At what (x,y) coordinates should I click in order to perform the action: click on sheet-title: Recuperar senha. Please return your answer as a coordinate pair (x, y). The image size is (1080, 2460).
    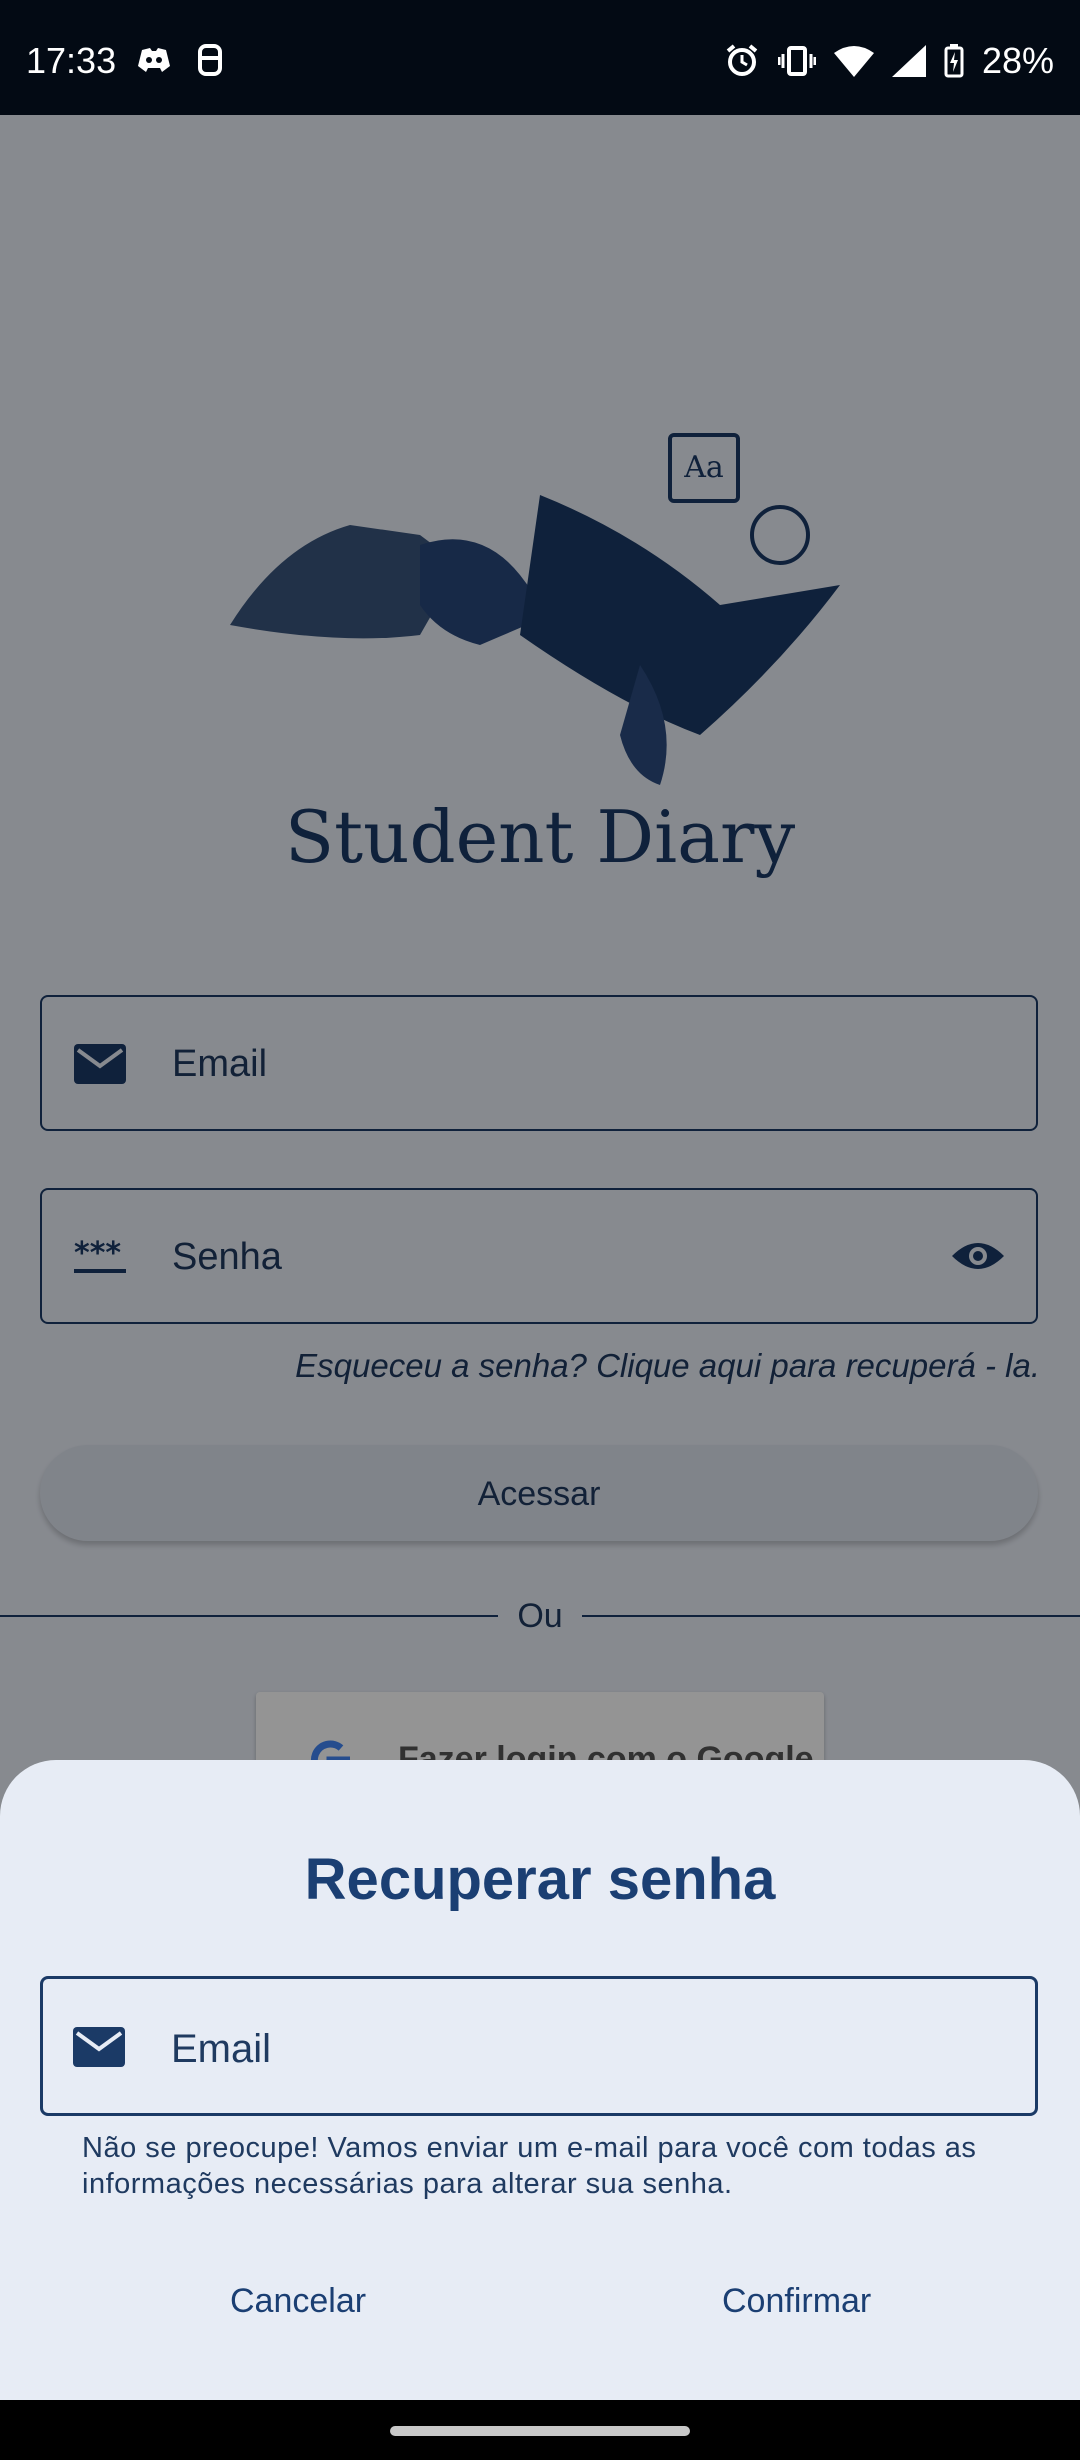
    Looking at the image, I should click on (540, 1879).